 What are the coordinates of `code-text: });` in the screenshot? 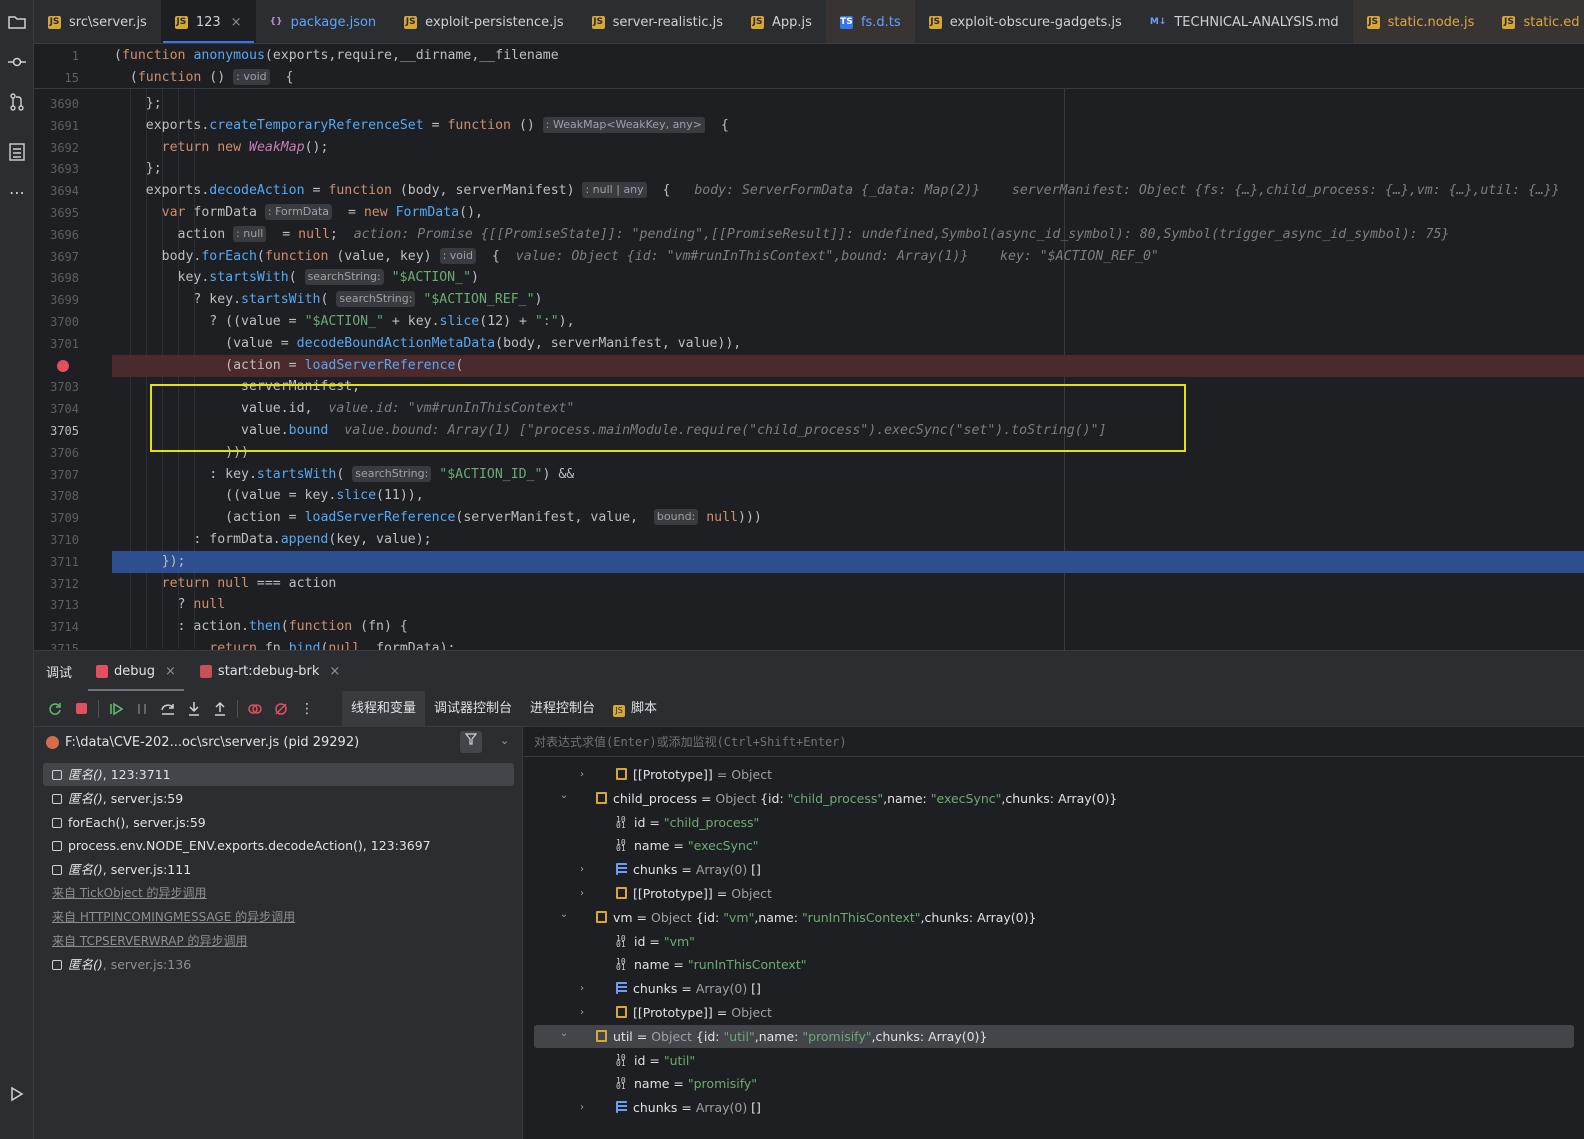 It's located at (150, 561).